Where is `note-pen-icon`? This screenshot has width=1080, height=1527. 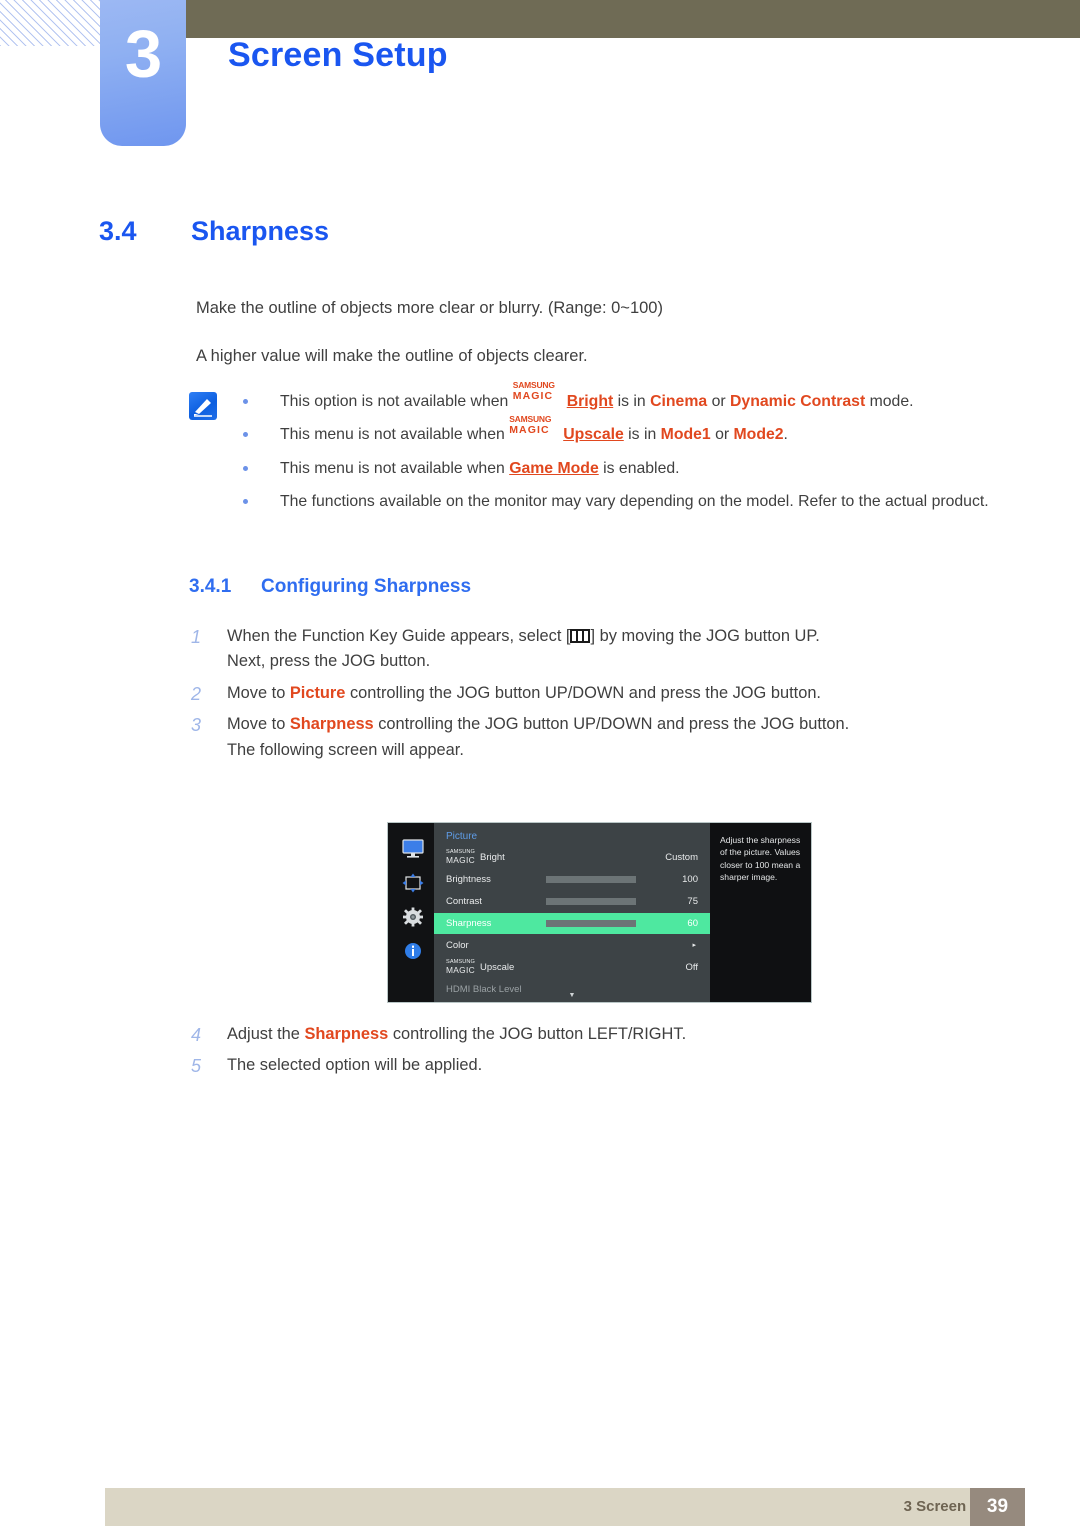
note-pen-icon is located at coordinates (203, 406).